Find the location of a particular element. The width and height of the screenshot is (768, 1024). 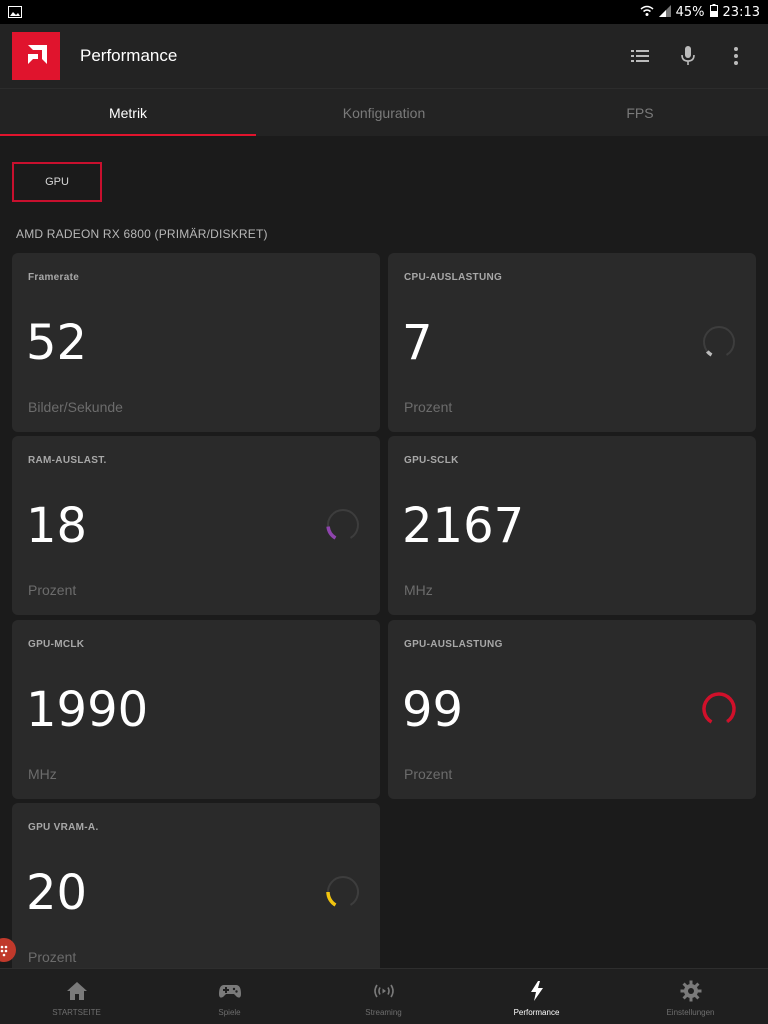

nav-label: STARTSEITE is located at coordinates (76, 1012).